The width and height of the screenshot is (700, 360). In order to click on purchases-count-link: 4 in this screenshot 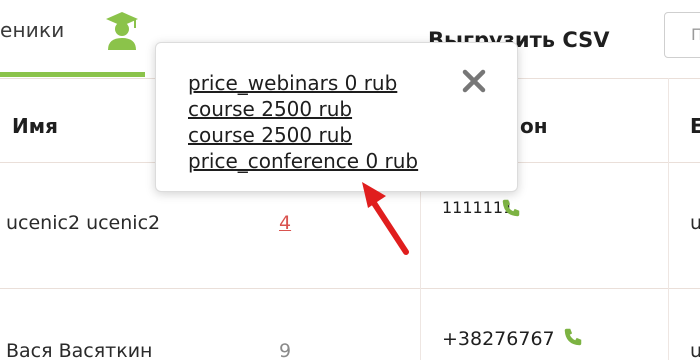, I will do `click(285, 223)`.